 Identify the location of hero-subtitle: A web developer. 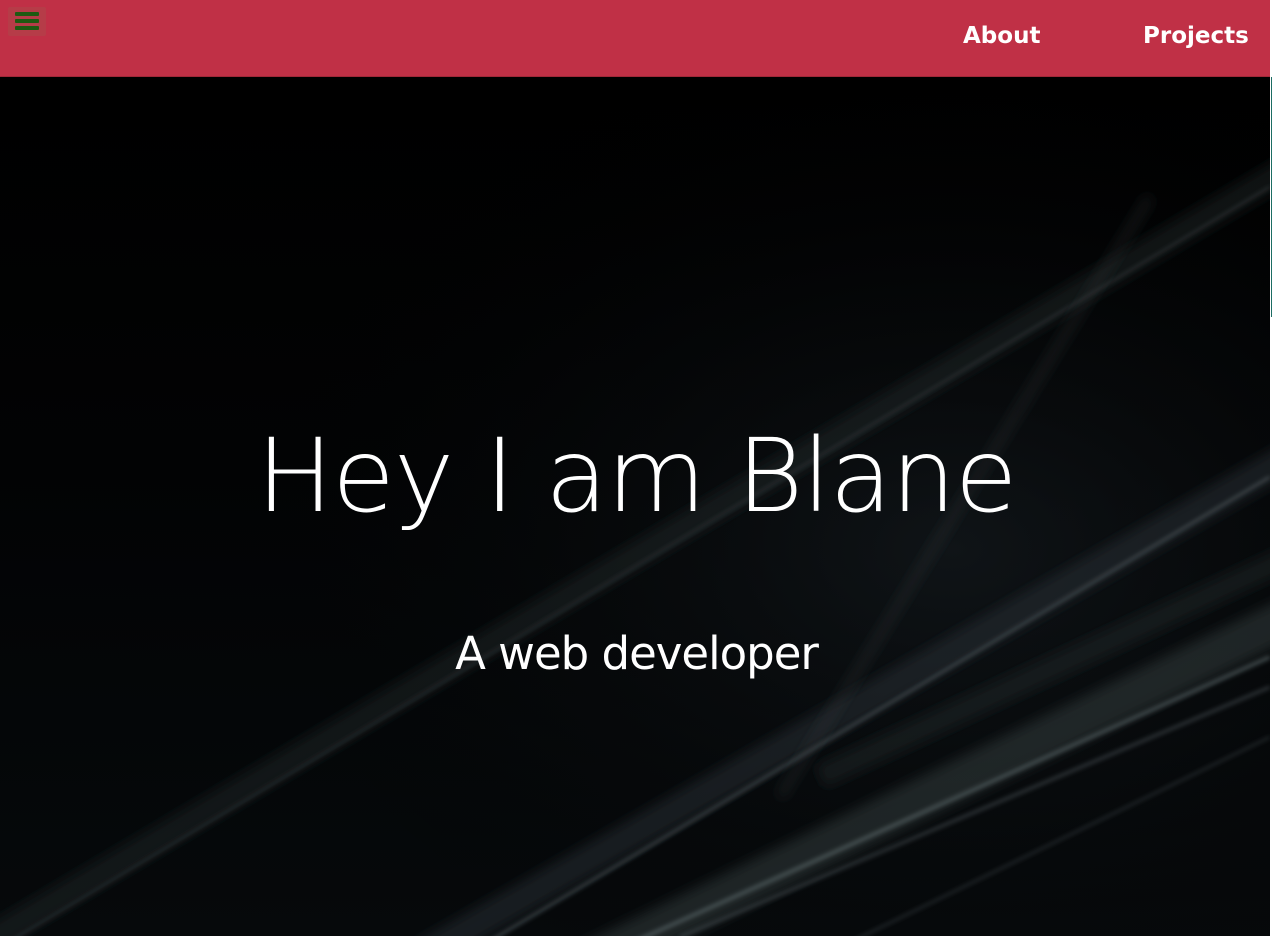
(637, 653).